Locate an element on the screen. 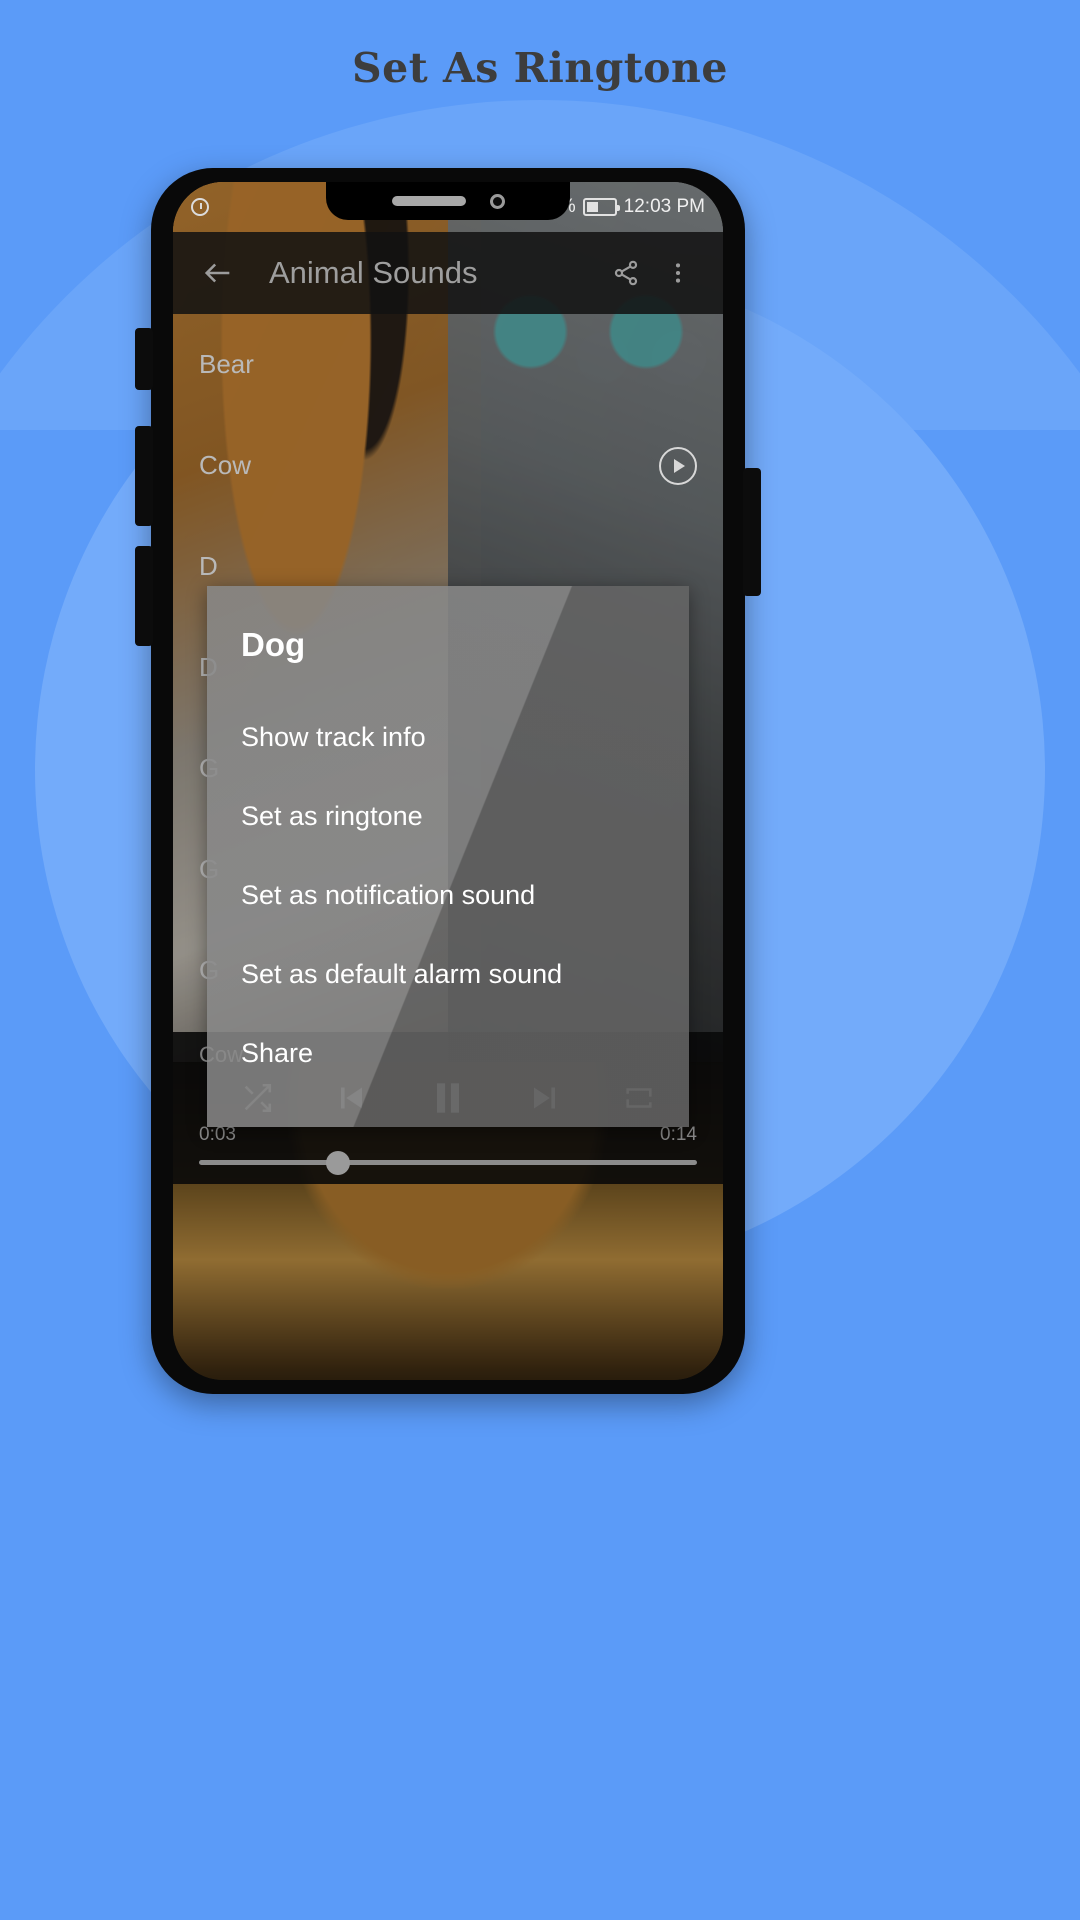  menu-item-share: Share is located at coordinates (448, 1053).